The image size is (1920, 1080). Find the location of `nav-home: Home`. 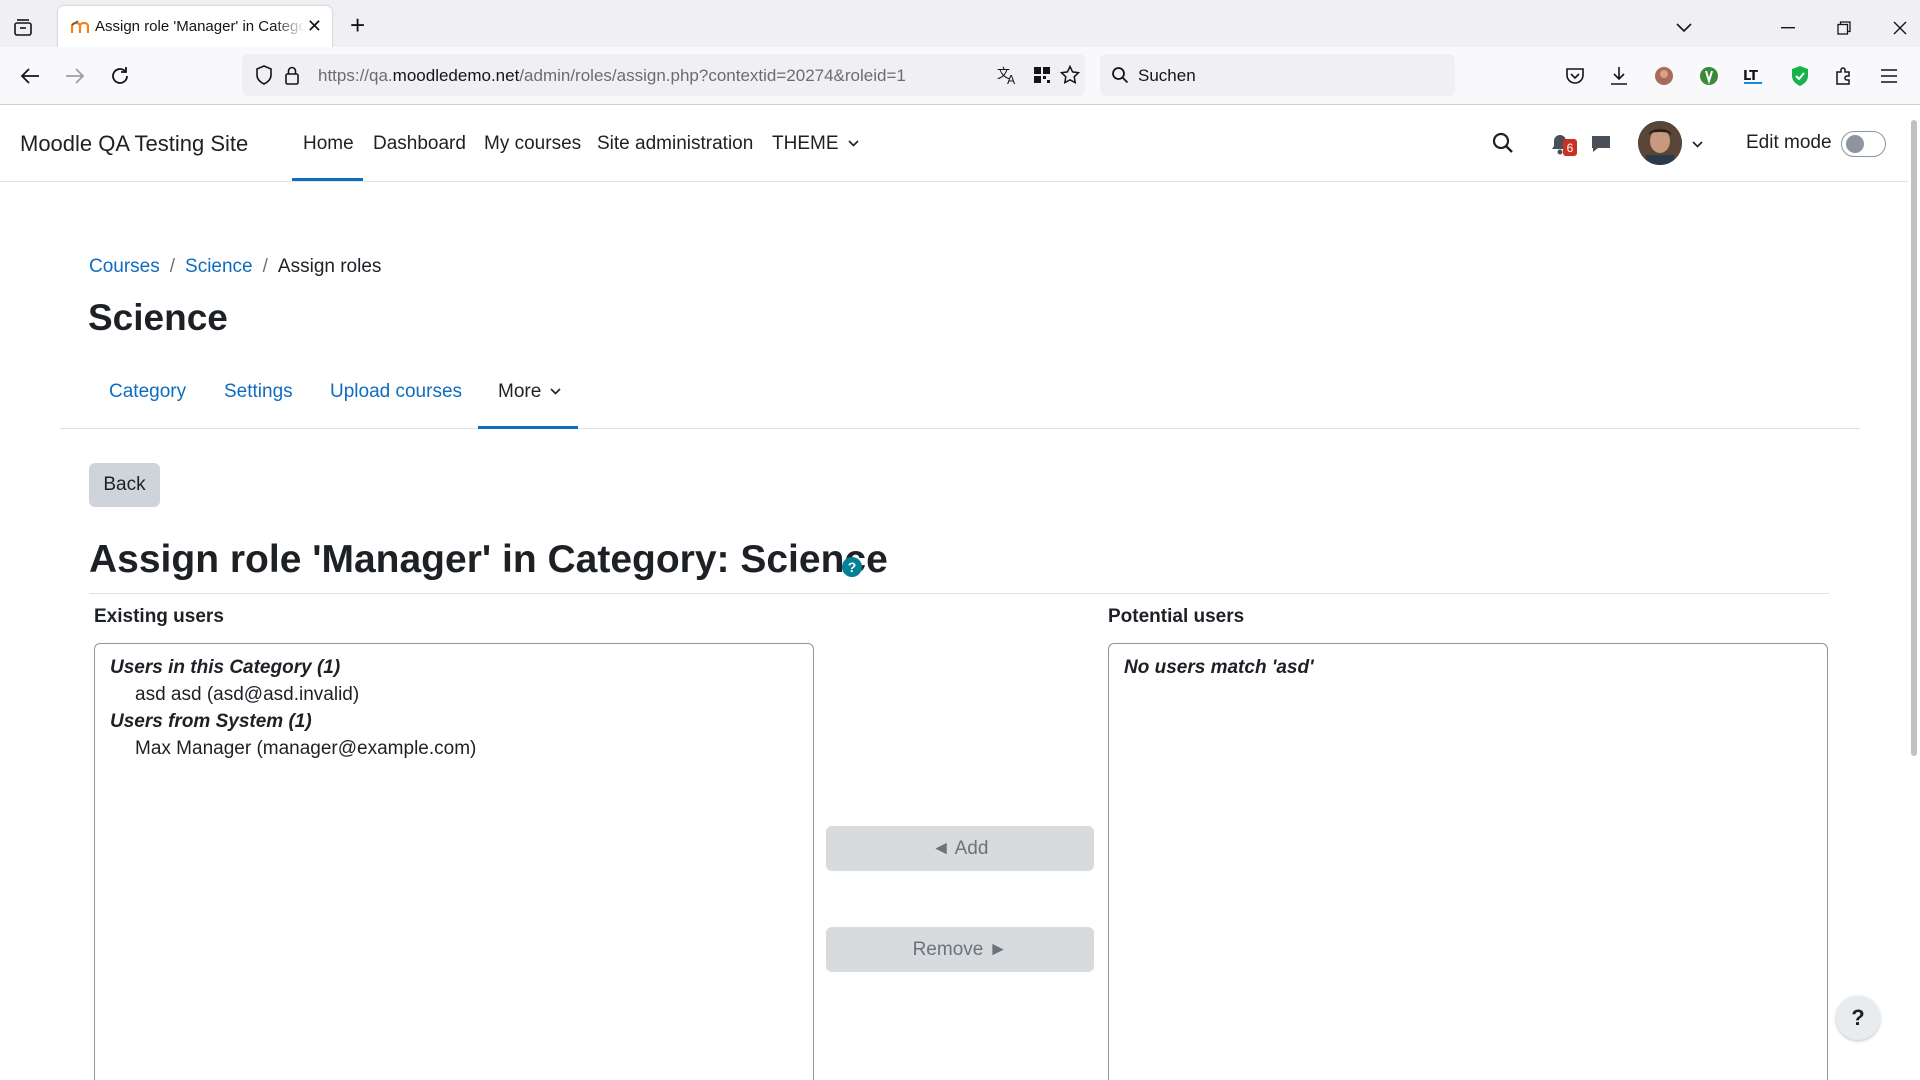

nav-home: Home is located at coordinates (328, 144).